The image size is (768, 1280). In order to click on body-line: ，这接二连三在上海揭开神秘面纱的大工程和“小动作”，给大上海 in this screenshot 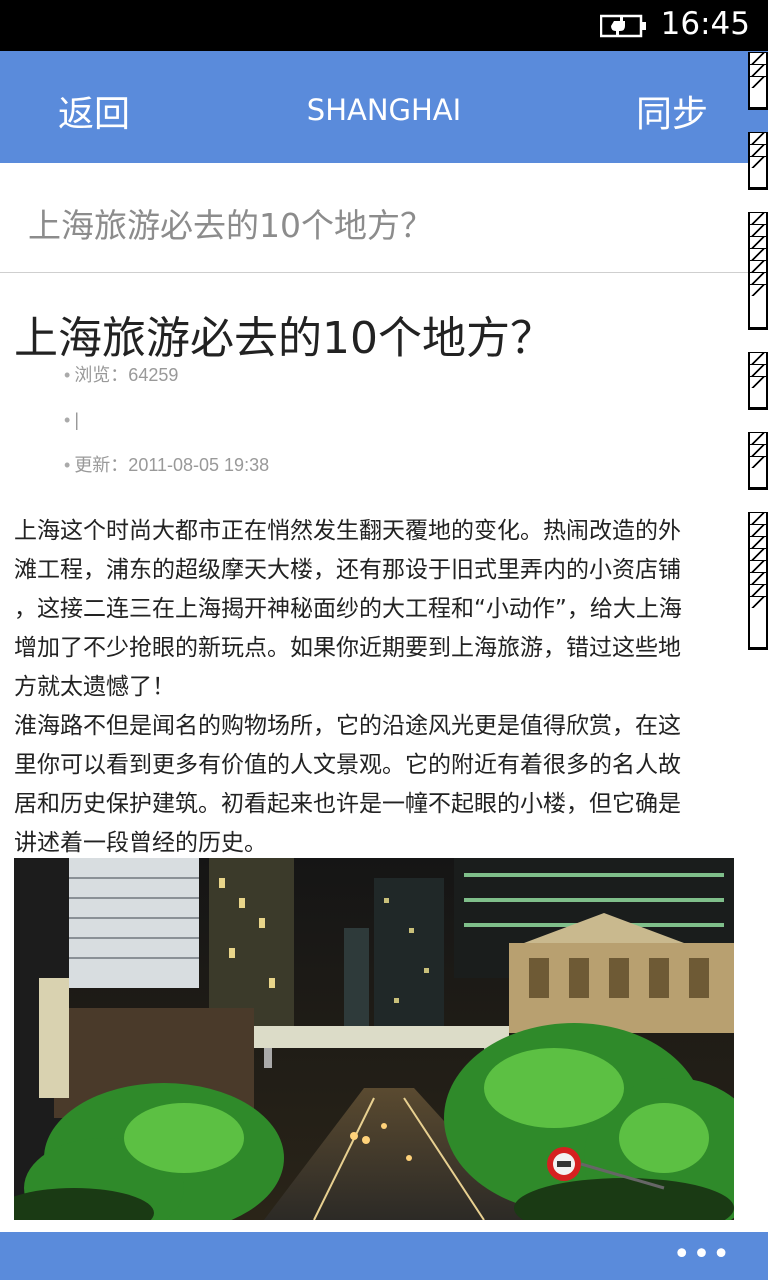, I will do `click(348, 609)`.